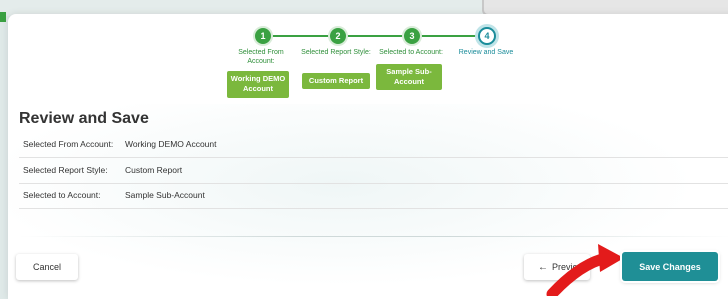  What do you see at coordinates (263, 36) in the screenshot?
I see `step-1-circle: 1` at bounding box center [263, 36].